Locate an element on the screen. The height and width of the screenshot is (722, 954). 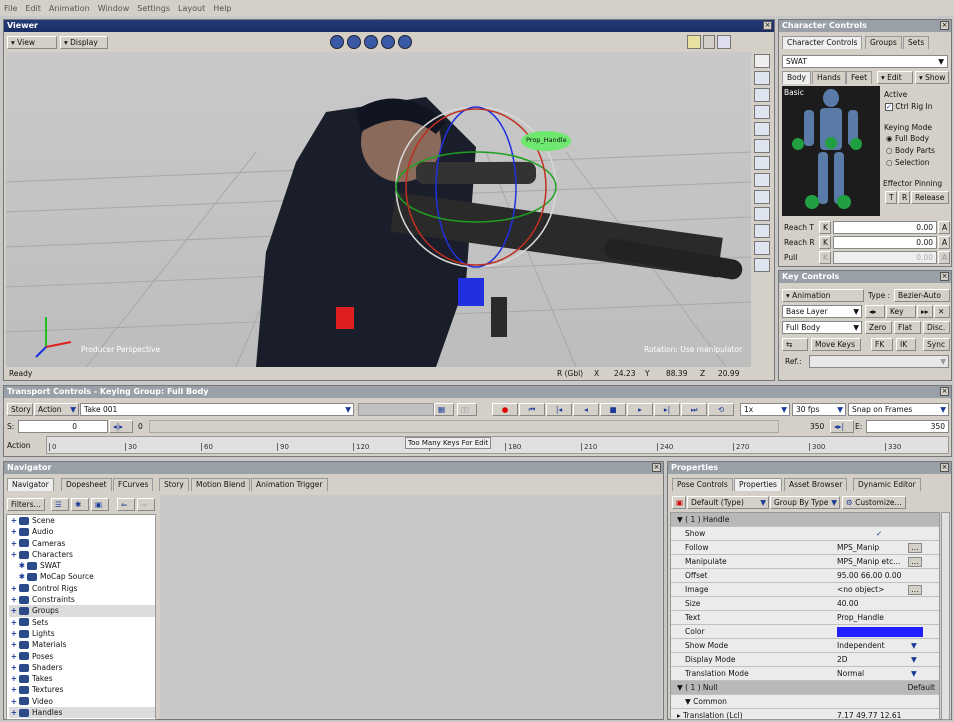
property-row: Offset 95.00 66.00 0.00 is located at coordinates (805, 576).